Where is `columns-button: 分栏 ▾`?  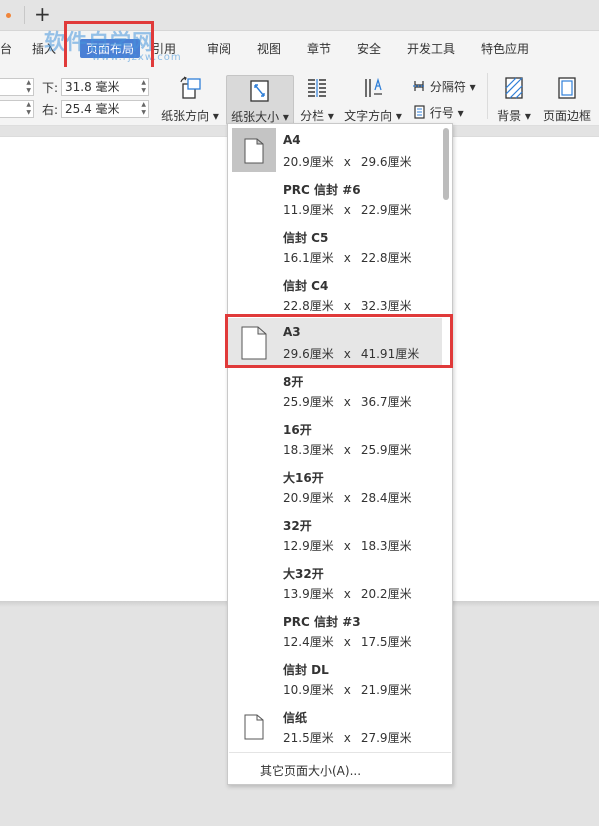 columns-button: 分栏 ▾ is located at coordinates (317, 96).